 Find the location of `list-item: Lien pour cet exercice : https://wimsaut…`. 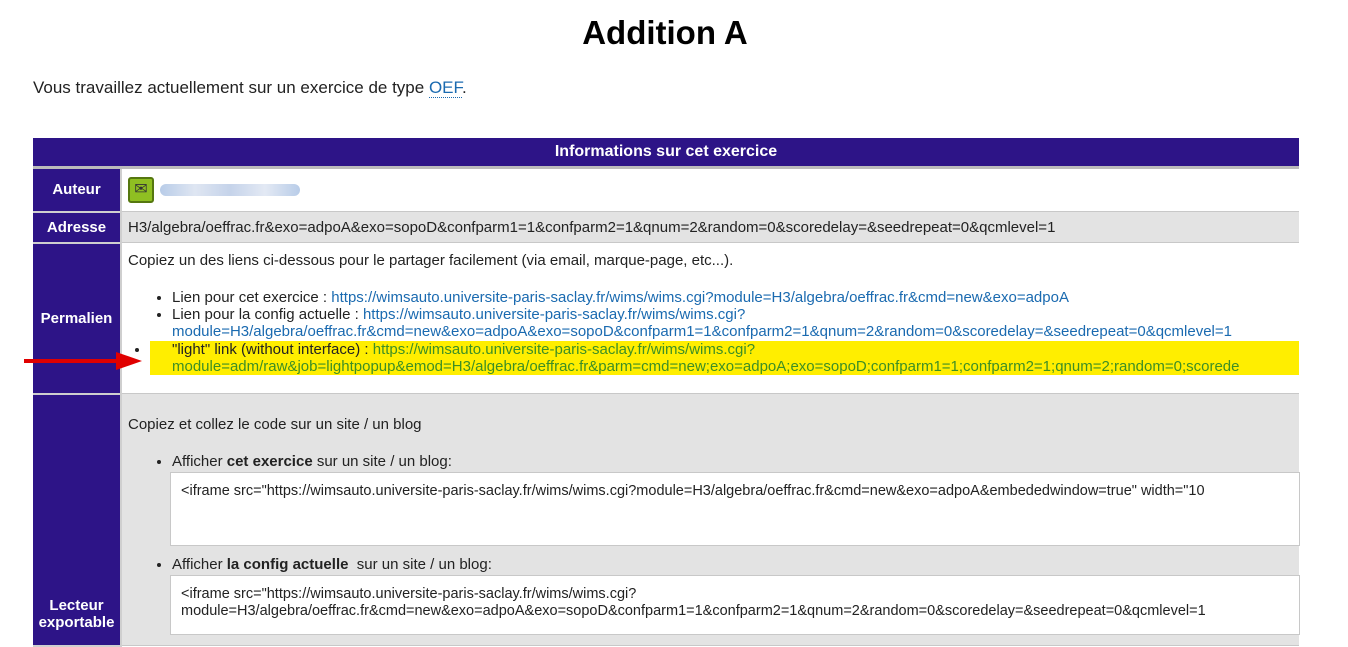

list-item: Lien pour cet exercice : https://wimsaut… is located at coordinates (735, 297).